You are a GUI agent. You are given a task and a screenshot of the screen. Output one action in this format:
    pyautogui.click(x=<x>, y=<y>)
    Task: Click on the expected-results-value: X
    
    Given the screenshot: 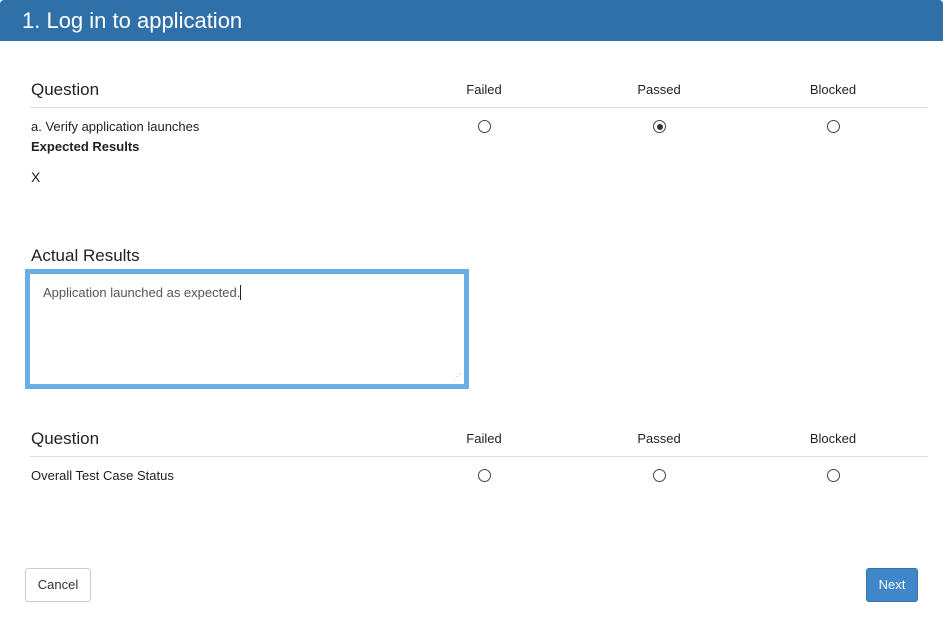 What is the action you would take?
    pyautogui.click(x=36, y=177)
    